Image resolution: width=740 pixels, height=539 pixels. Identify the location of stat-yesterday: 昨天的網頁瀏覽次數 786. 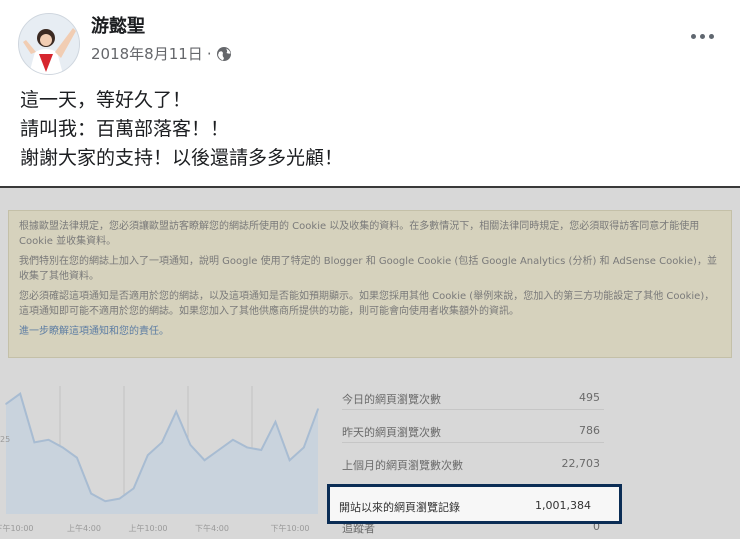
(478, 432).